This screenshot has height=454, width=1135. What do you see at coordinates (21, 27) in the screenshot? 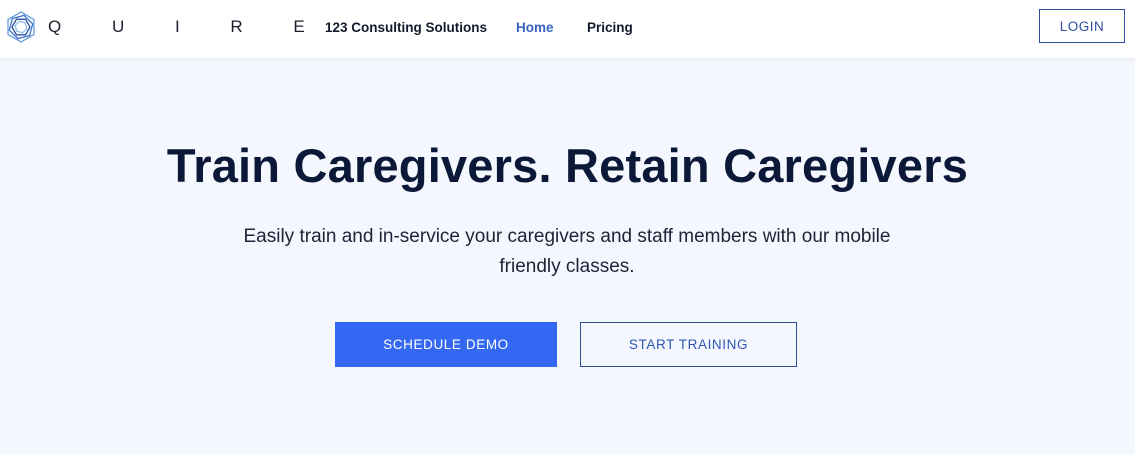
I see `quire-logo-icon` at bounding box center [21, 27].